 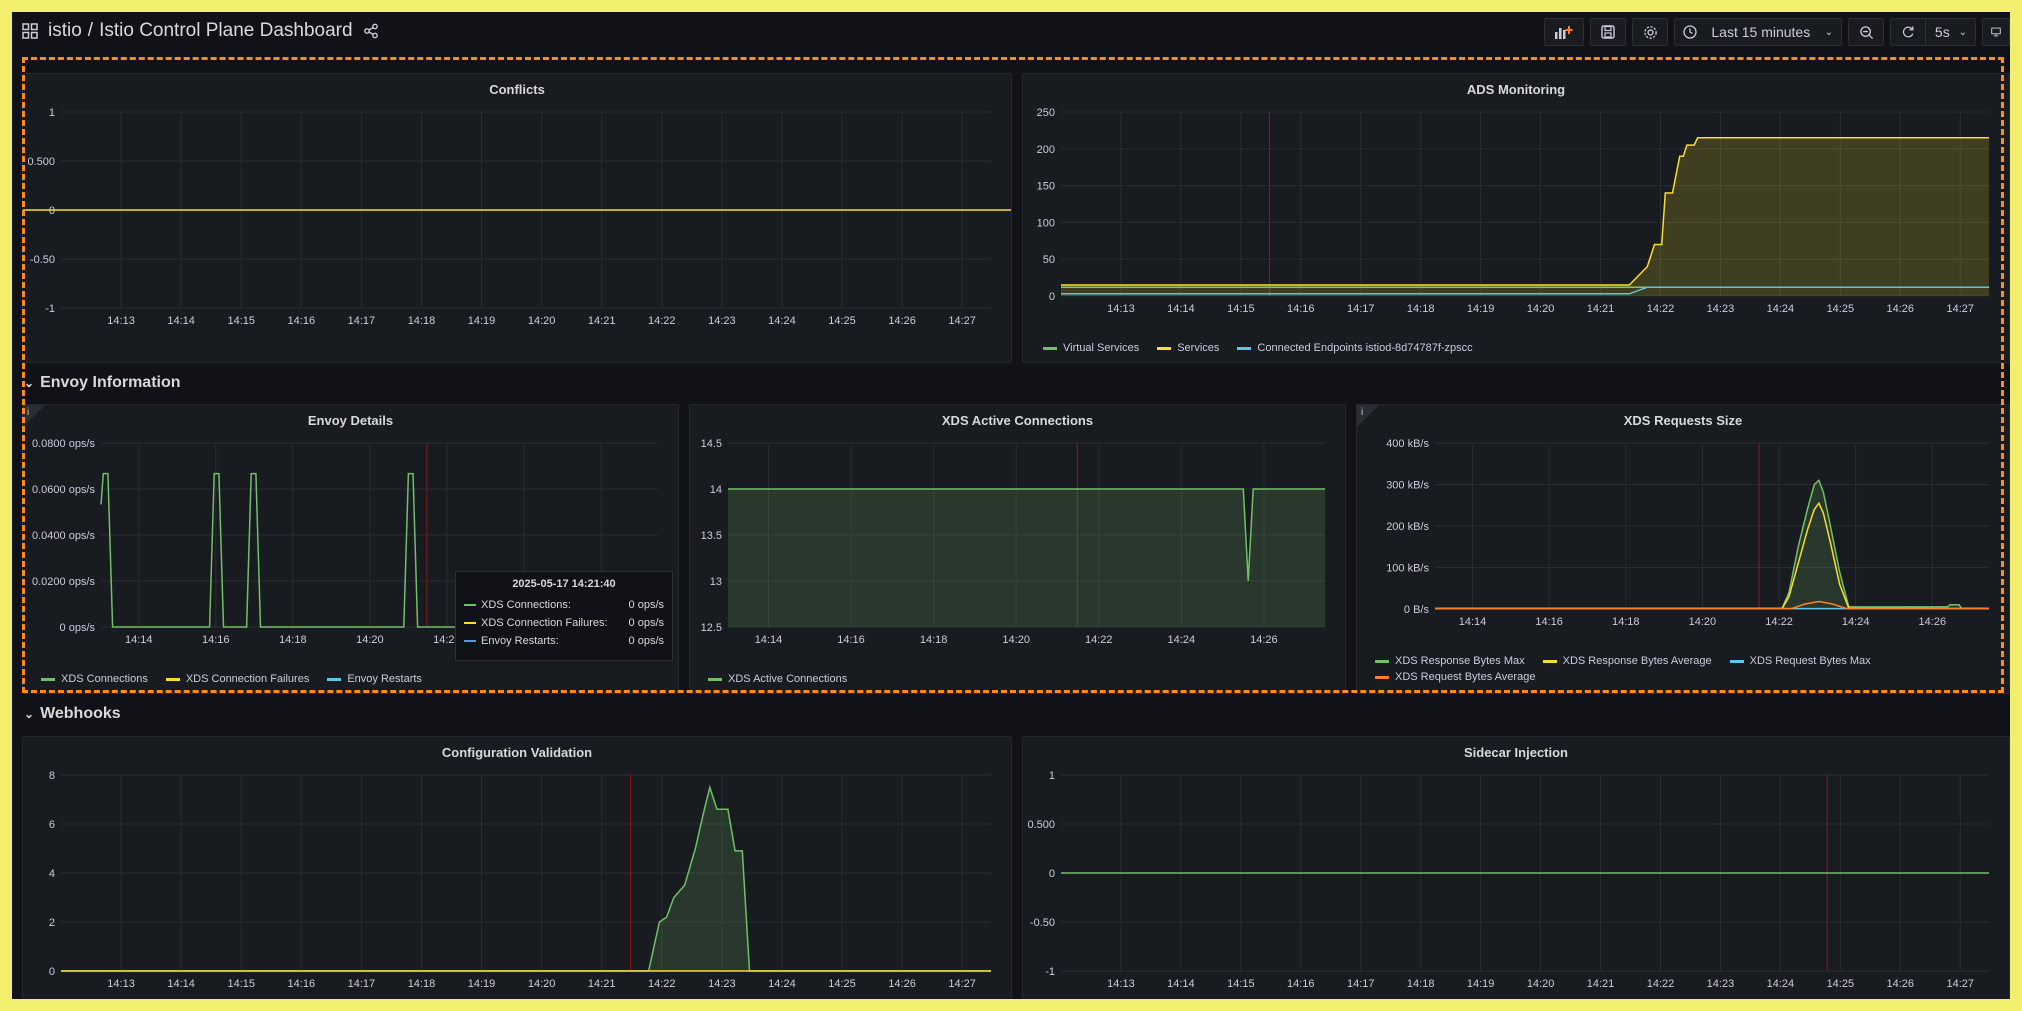 What do you see at coordinates (1091, 348) in the screenshot?
I see `legend-item: Virtual Services` at bounding box center [1091, 348].